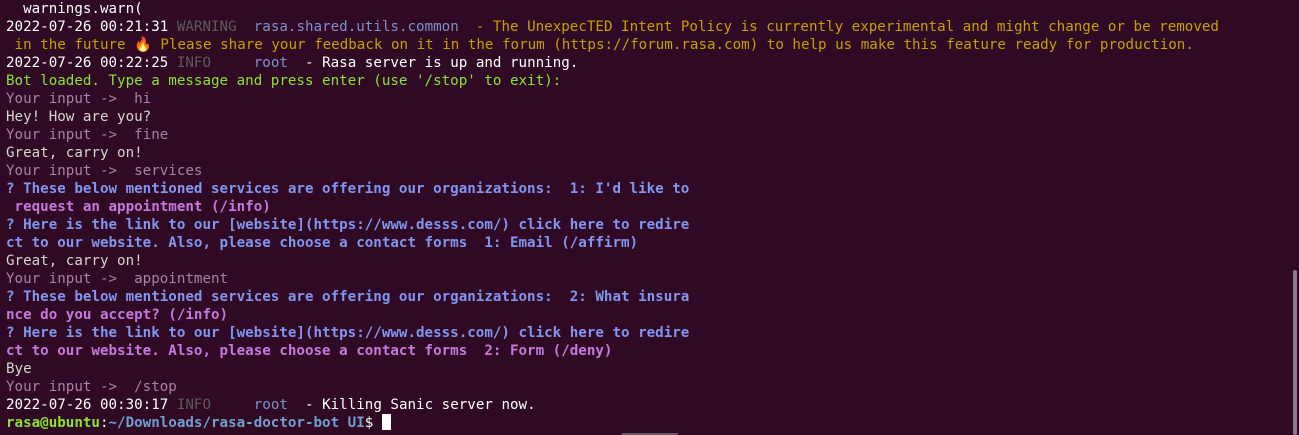 Image resolution: width=1299 pixels, height=435 pixels. I want to click on user-input-line: Your input -> appointment, so click(652, 279).